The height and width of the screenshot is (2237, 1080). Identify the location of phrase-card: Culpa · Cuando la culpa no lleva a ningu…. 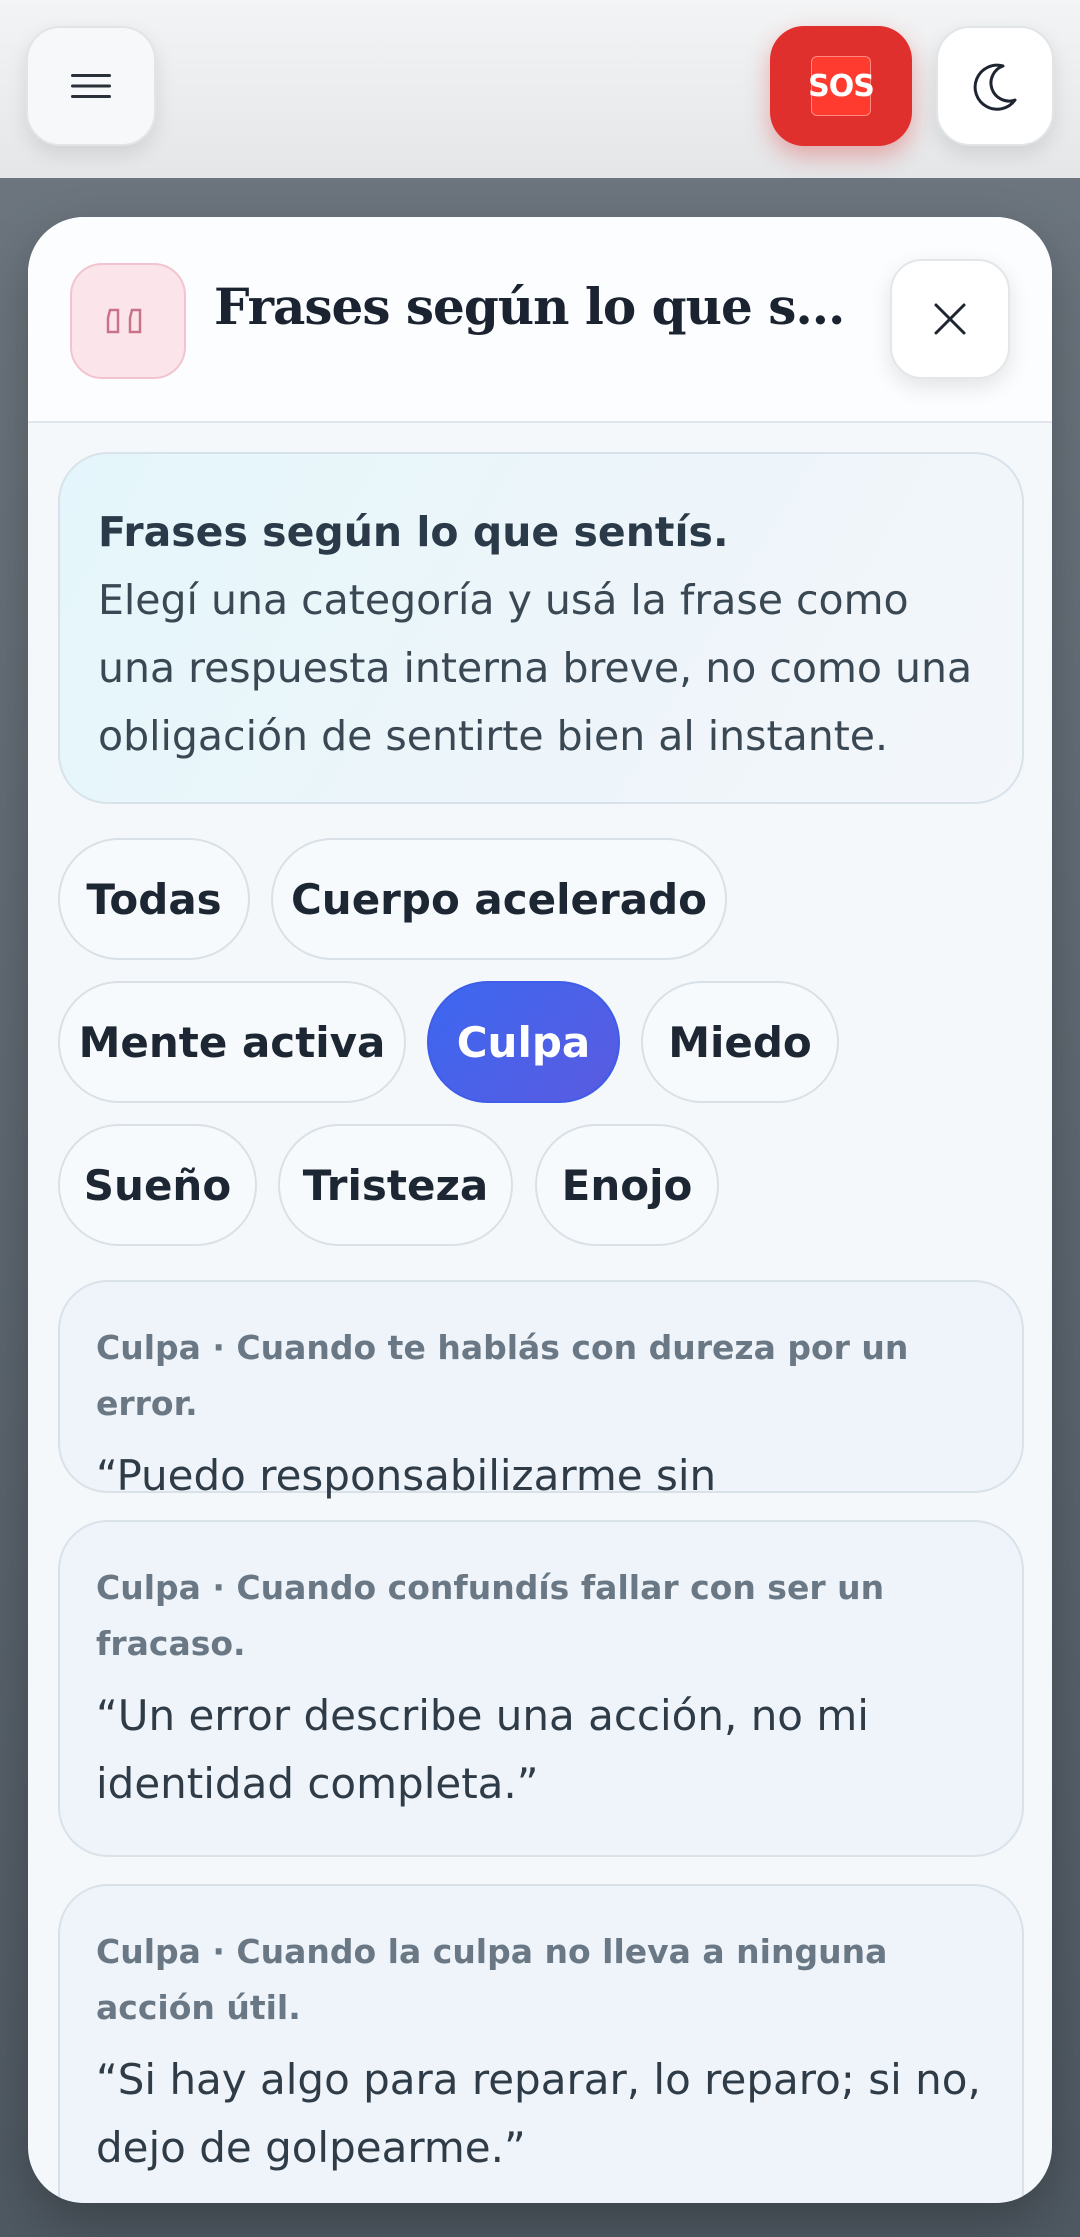
(541, 2043).